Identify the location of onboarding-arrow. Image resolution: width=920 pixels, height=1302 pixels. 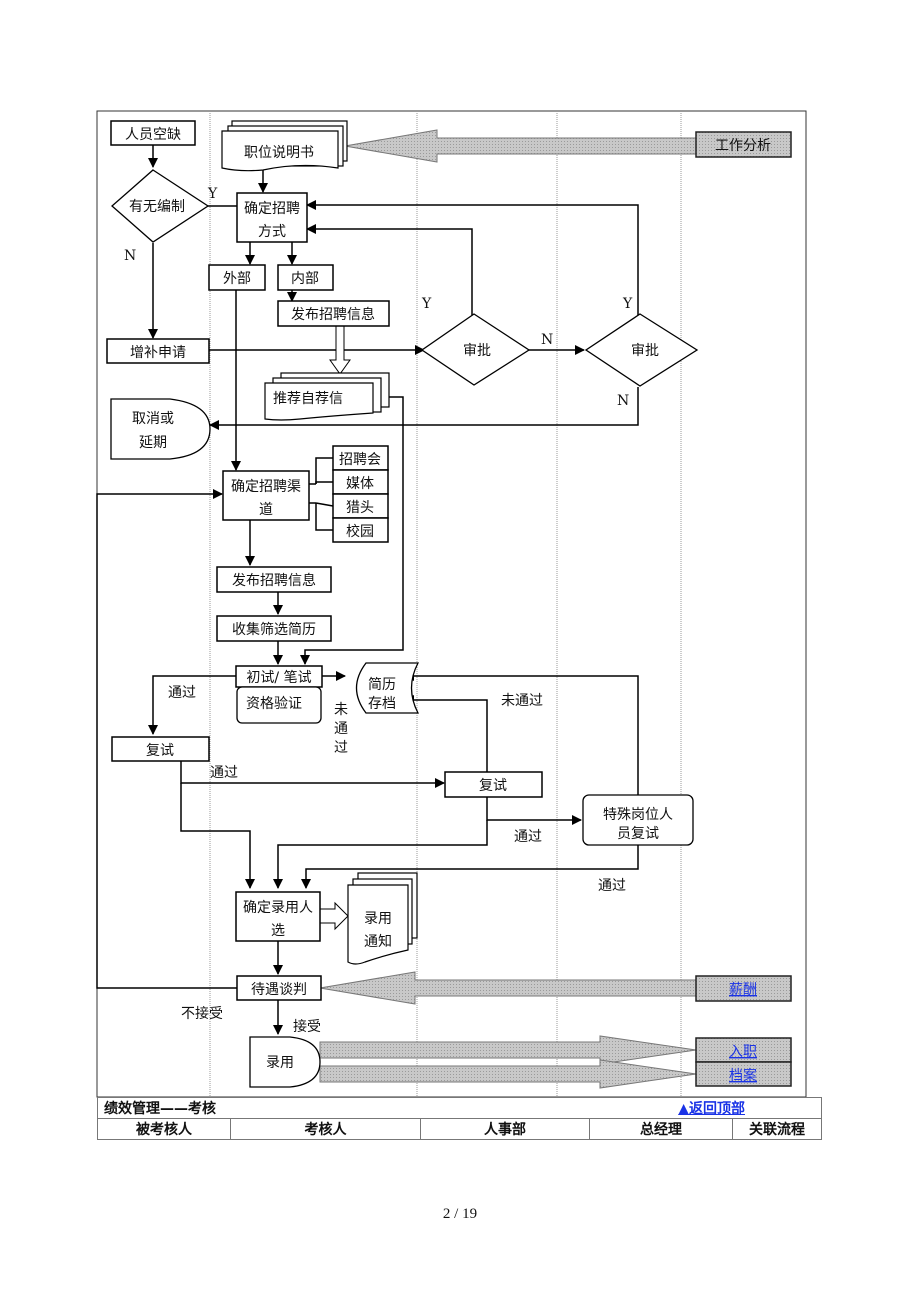
(508, 1050).